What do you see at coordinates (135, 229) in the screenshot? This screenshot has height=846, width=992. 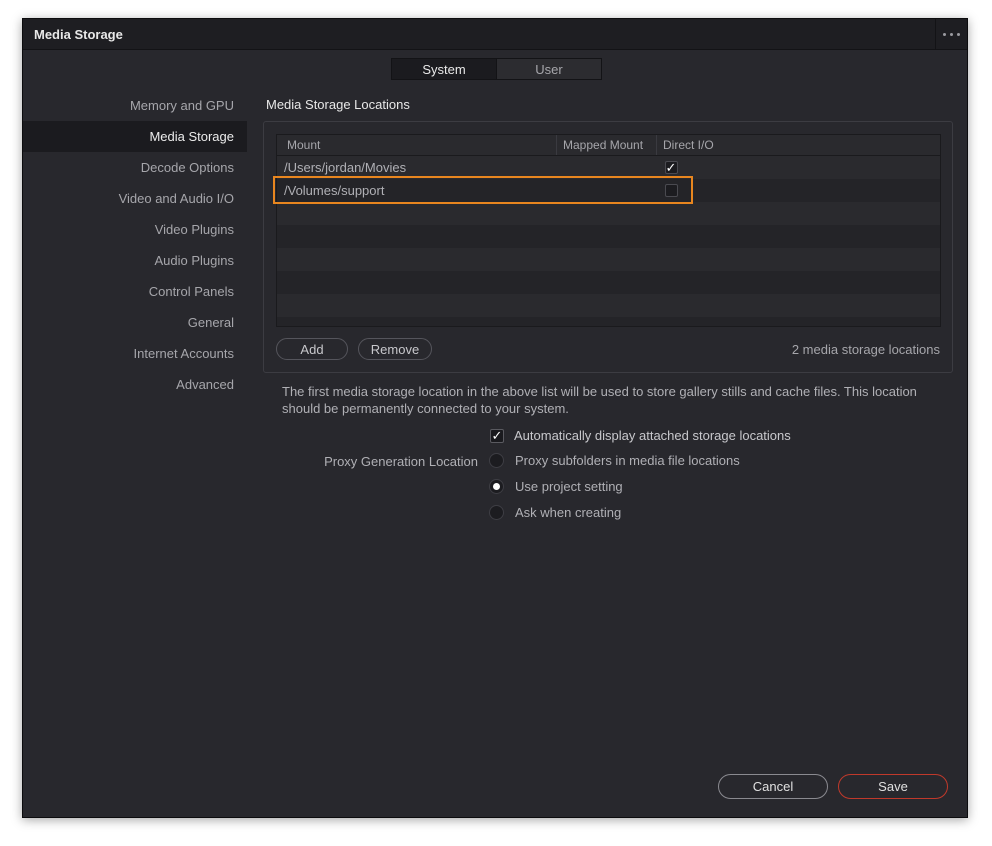 I see `sidebar-item-video-plugins: Video Plugins` at bounding box center [135, 229].